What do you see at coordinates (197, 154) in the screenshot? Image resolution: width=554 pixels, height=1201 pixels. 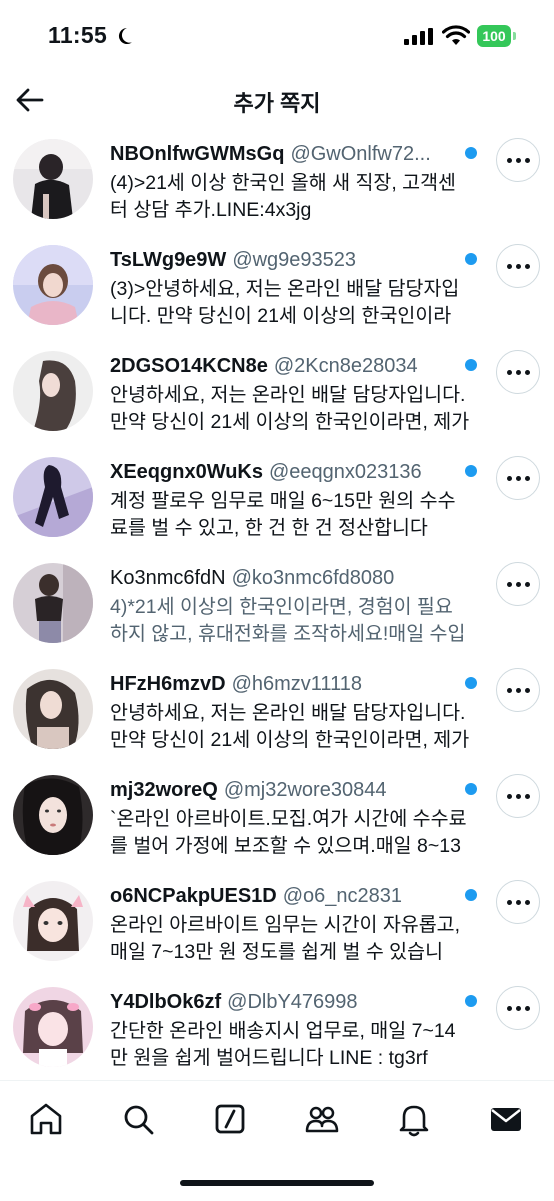 I see `sender-name: NBOnlfwGWMsGq` at bounding box center [197, 154].